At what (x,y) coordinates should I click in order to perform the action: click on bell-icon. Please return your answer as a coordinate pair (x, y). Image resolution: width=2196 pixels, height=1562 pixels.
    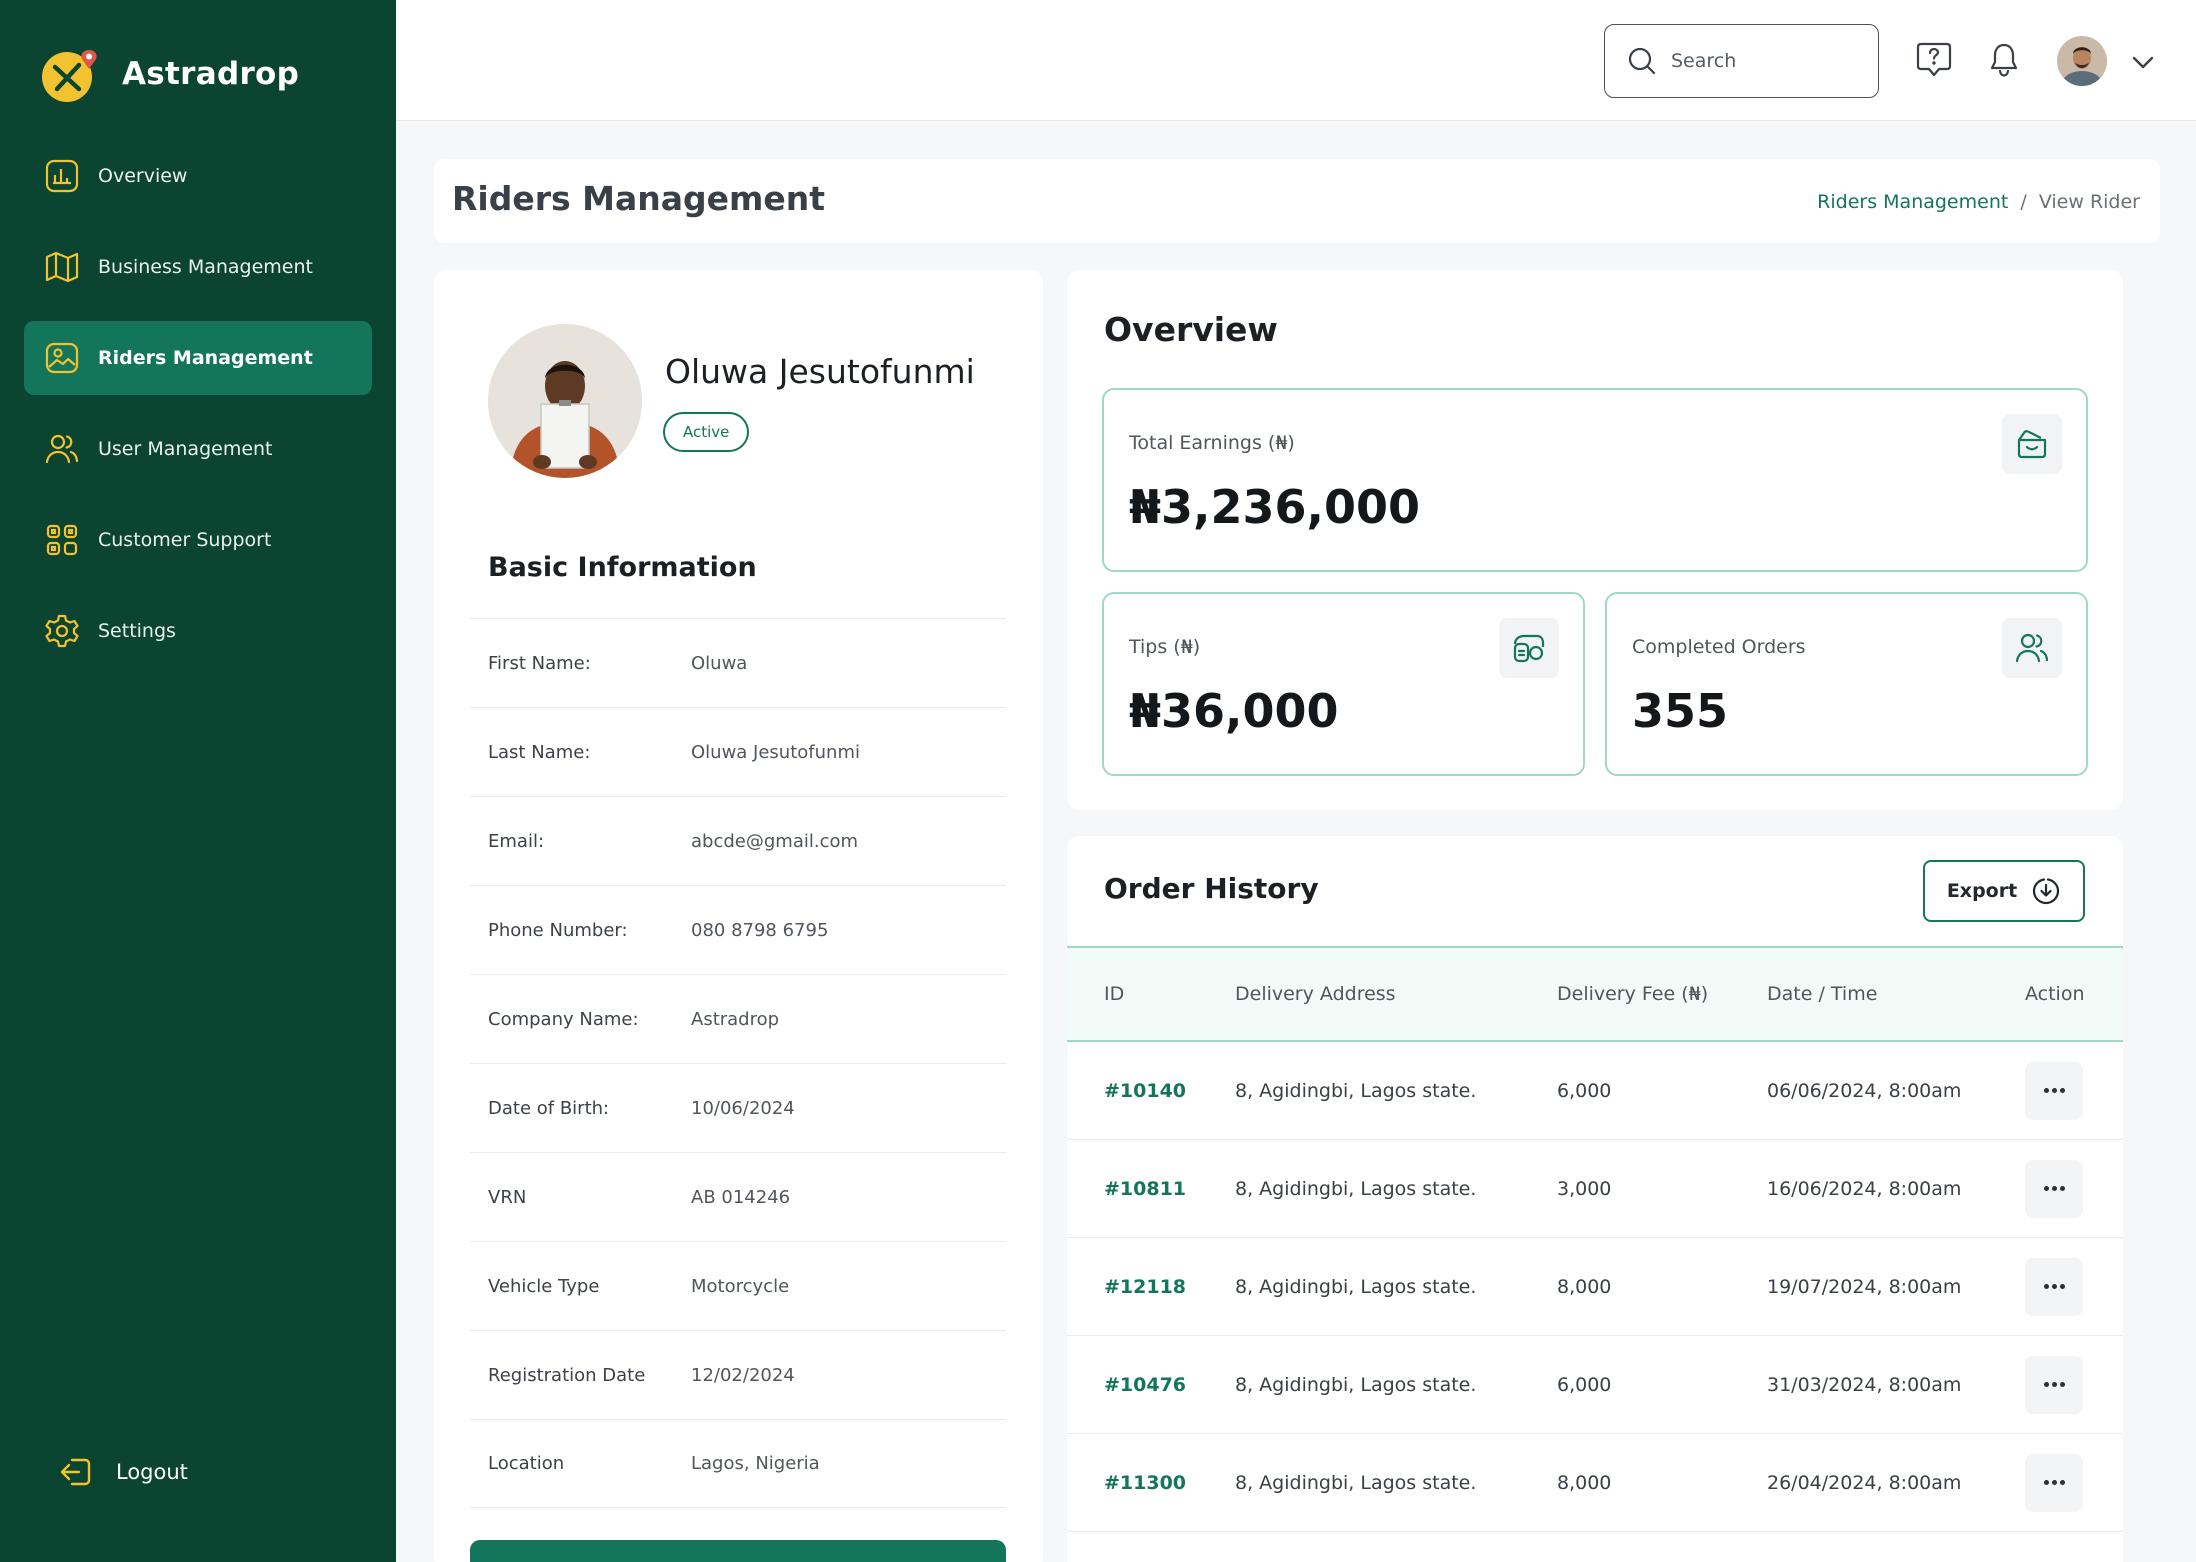
    Looking at the image, I should click on (2004, 60).